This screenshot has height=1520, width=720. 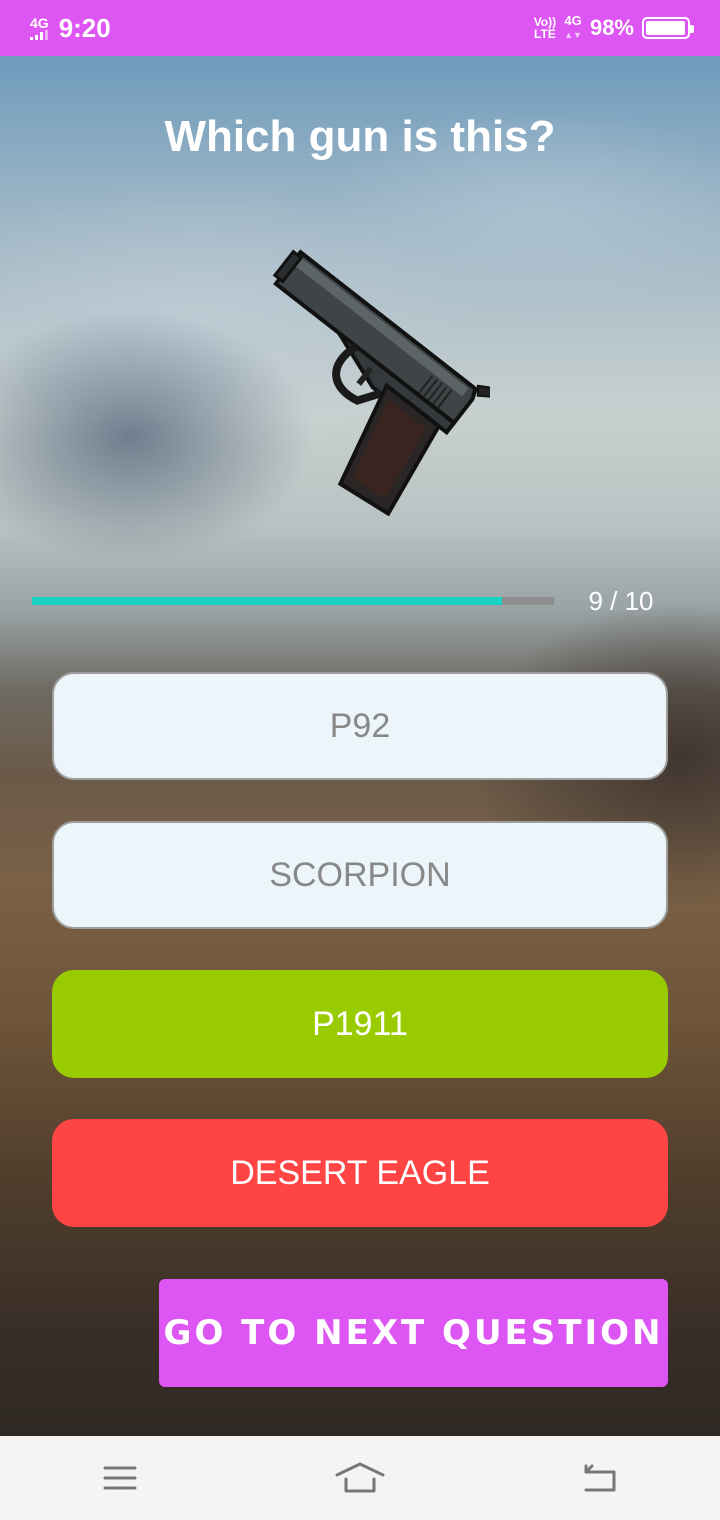 I want to click on next-question-button: GO TO NEXT QUESTION, so click(x=413, y=1333).